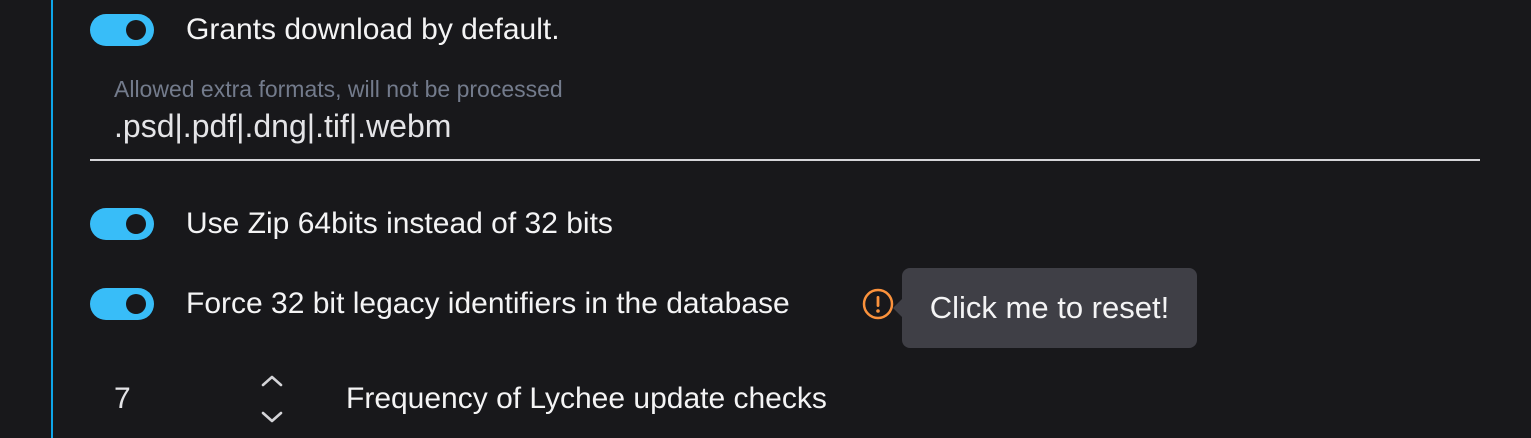  What do you see at coordinates (399, 223) in the screenshot?
I see `zip64-label: Use Zip 64bits instead of 32 bits` at bounding box center [399, 223].